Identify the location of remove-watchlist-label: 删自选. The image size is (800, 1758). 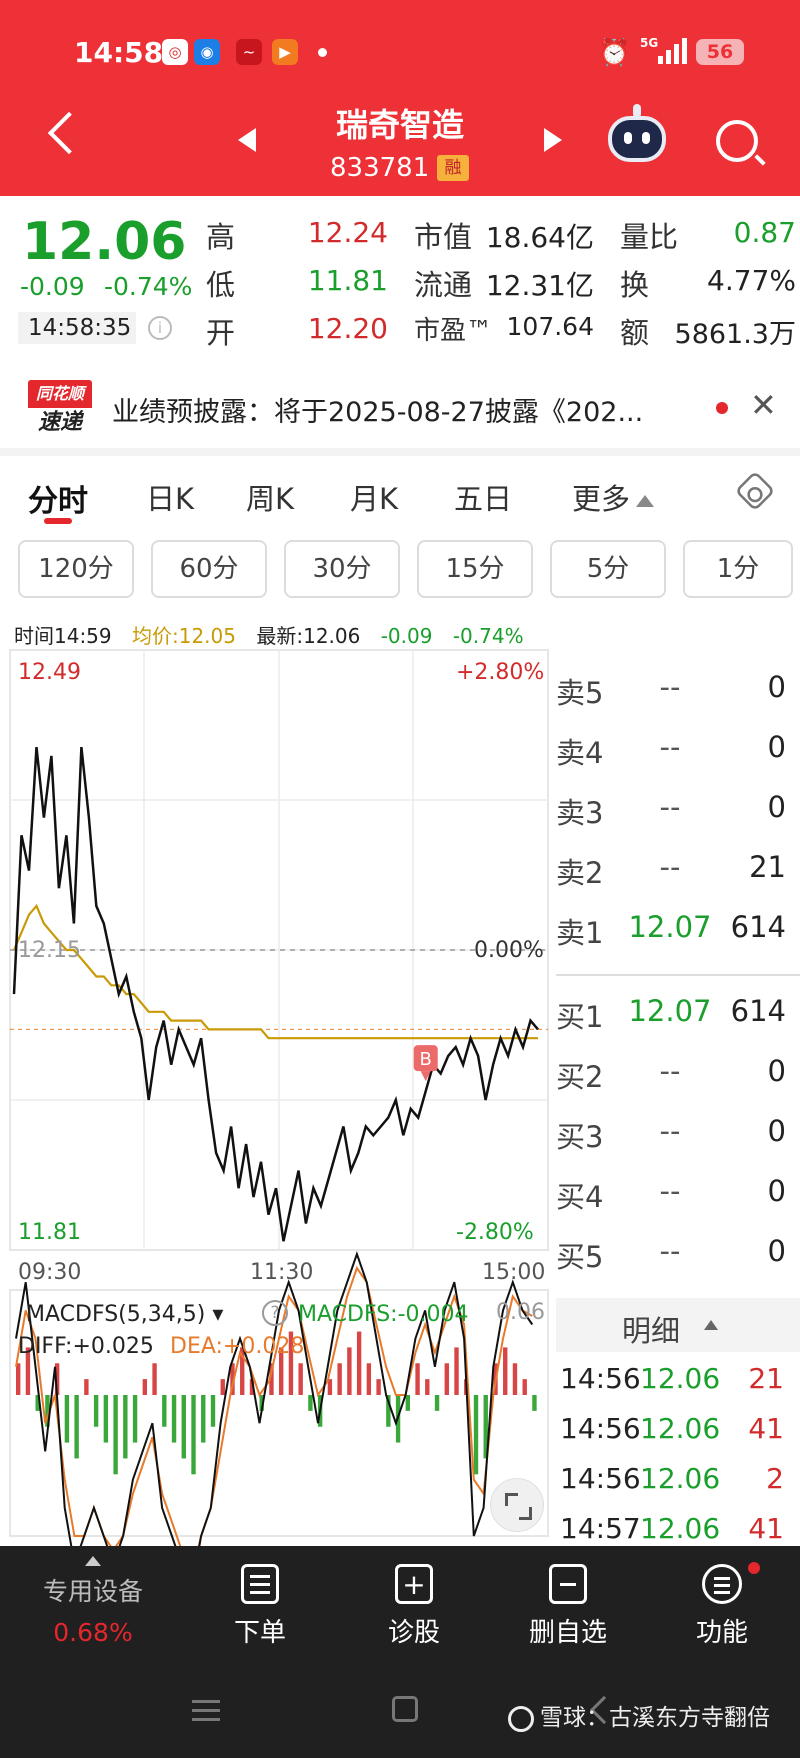
(567, 1633).